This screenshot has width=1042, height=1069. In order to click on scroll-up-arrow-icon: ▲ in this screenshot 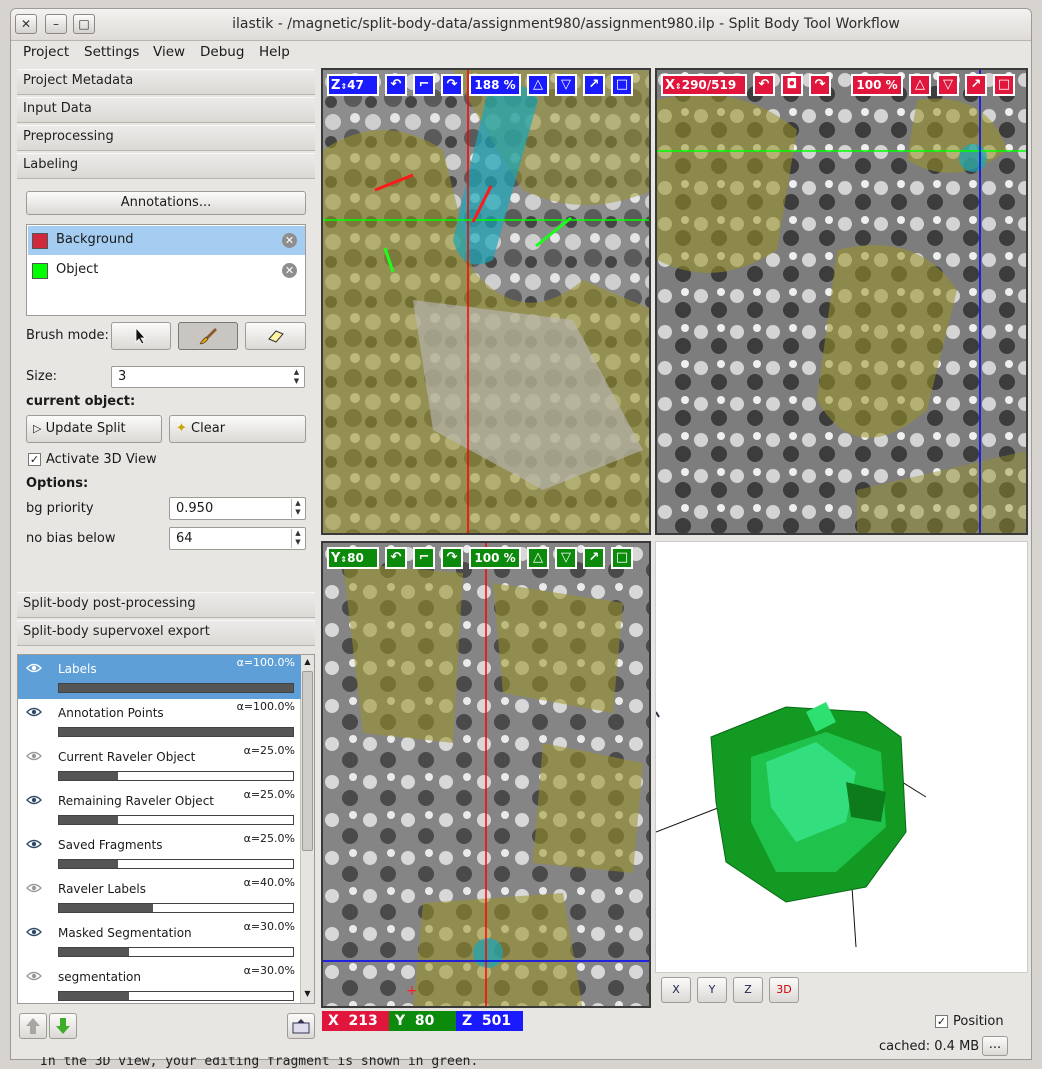, I will do `click(307, 663)`.